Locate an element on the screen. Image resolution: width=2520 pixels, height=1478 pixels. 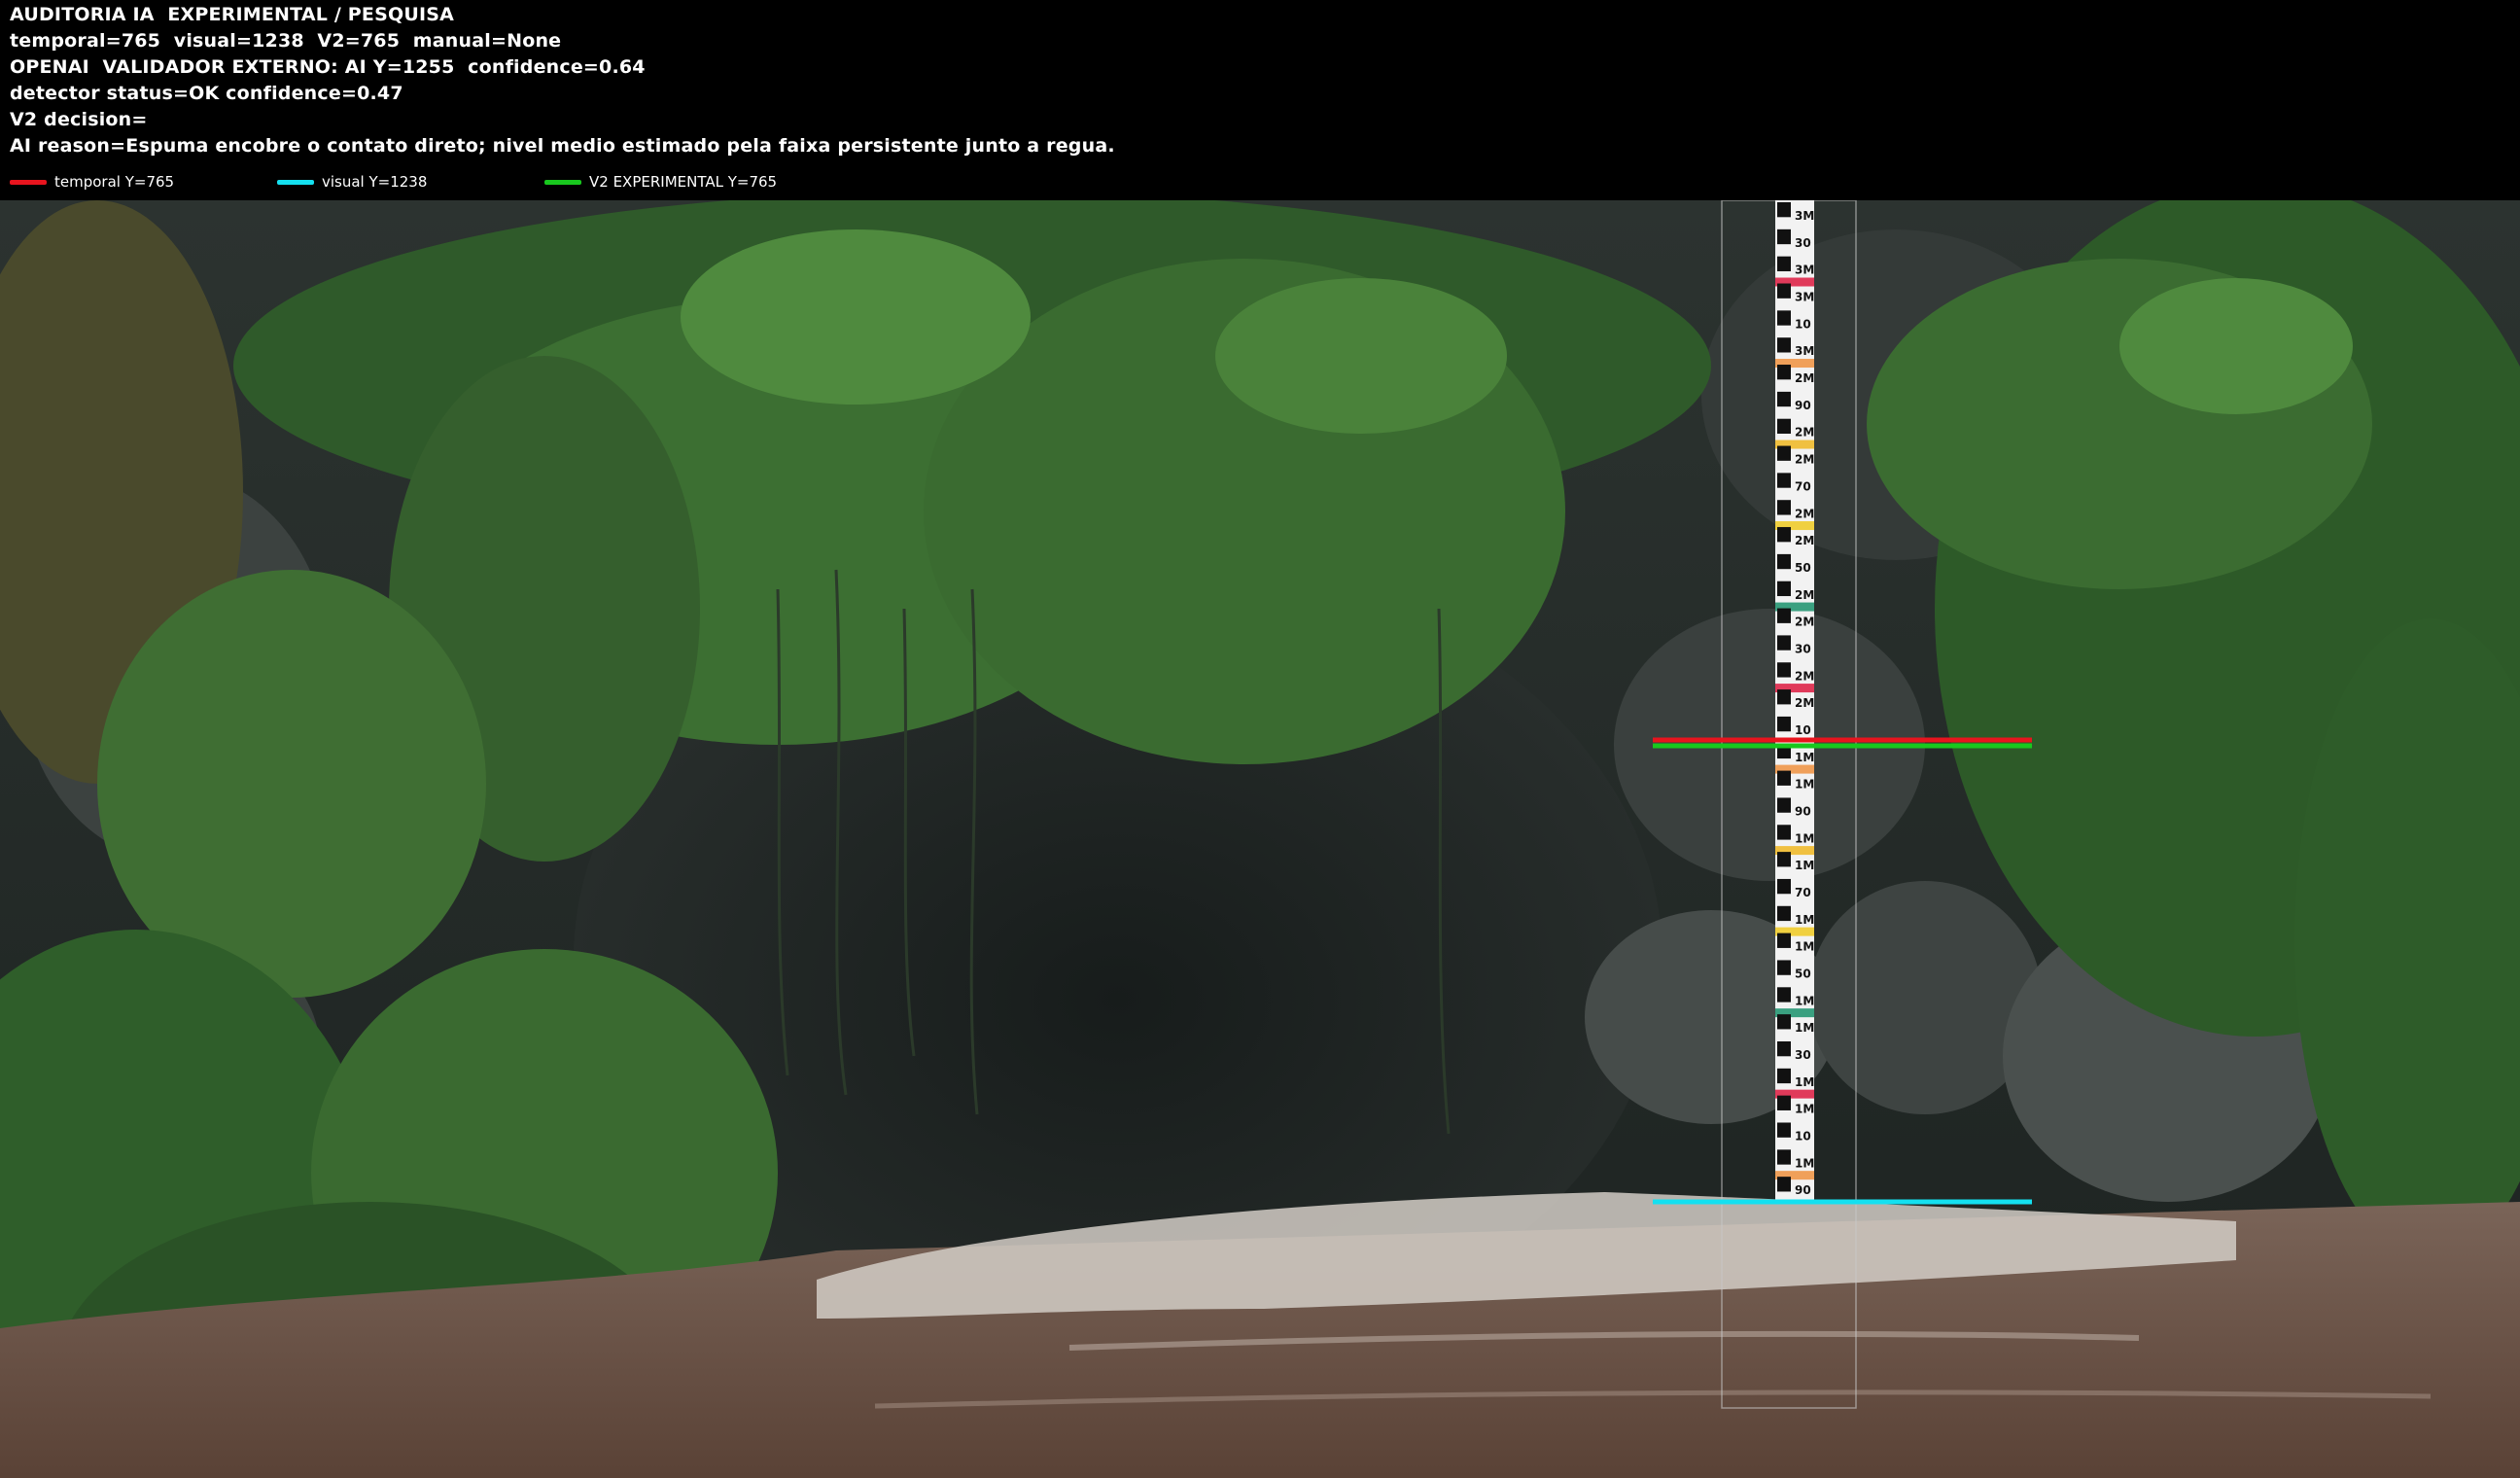
legend-v2-label: V2 EXPERIMENTAL Y=765 is located at coordinates (683, 182).